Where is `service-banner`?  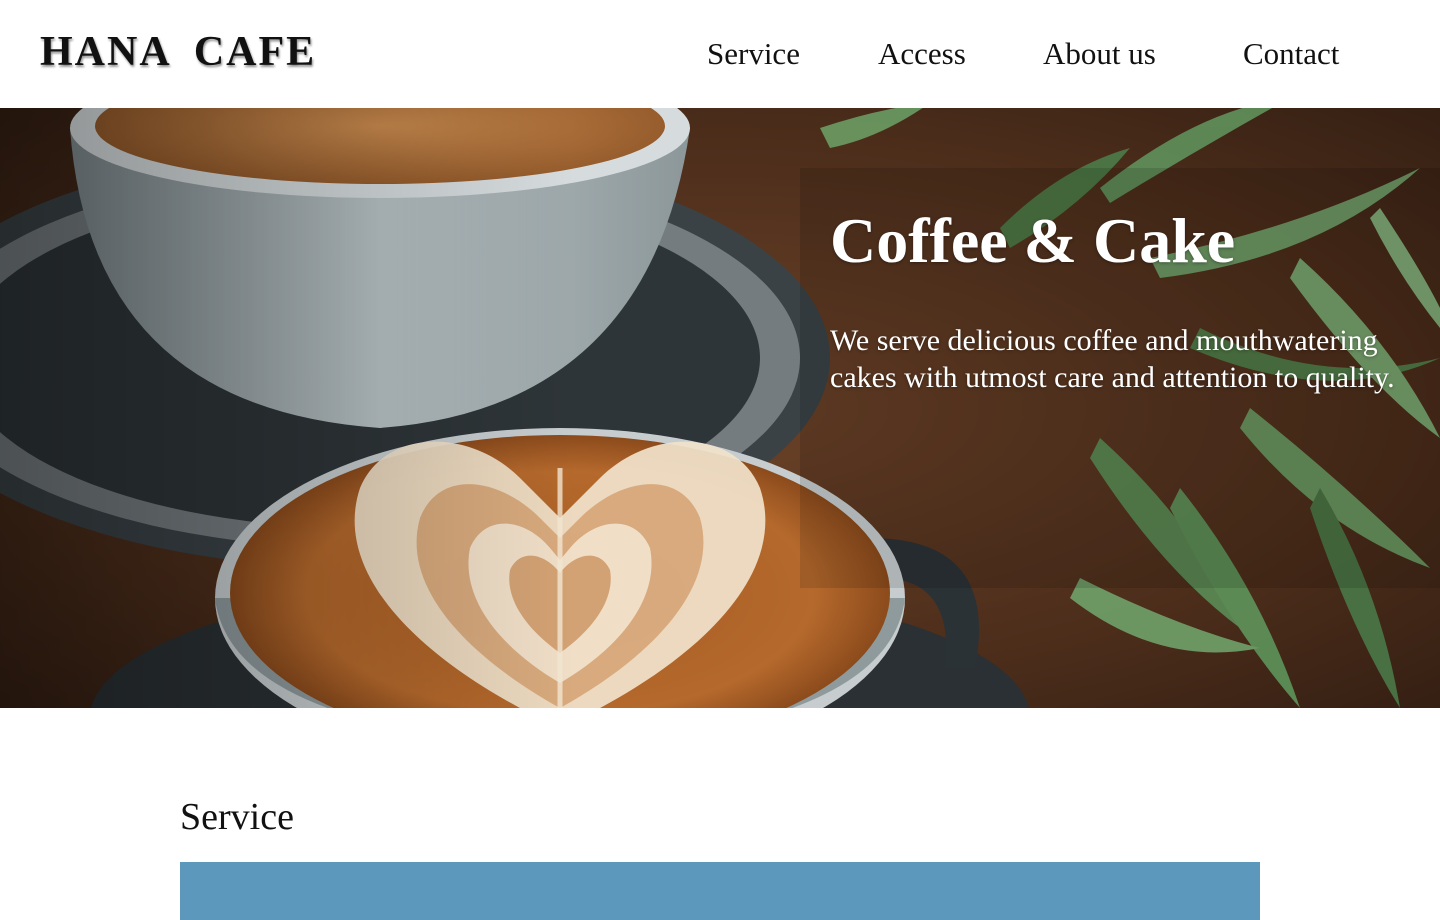
service-banner is located at coordinates (720, 891).